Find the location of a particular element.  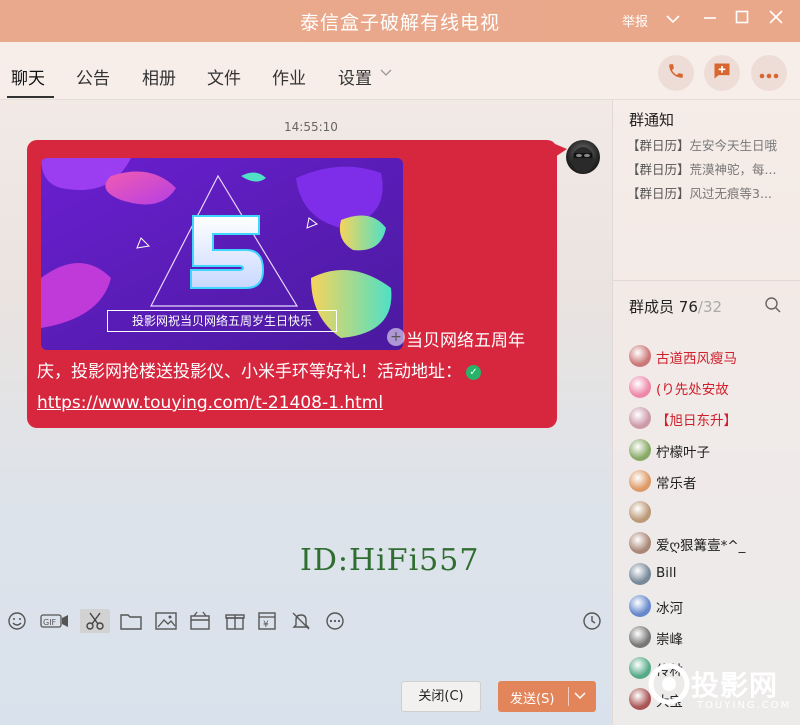

gif-icon: GIF is located at coordinates (55, 621).